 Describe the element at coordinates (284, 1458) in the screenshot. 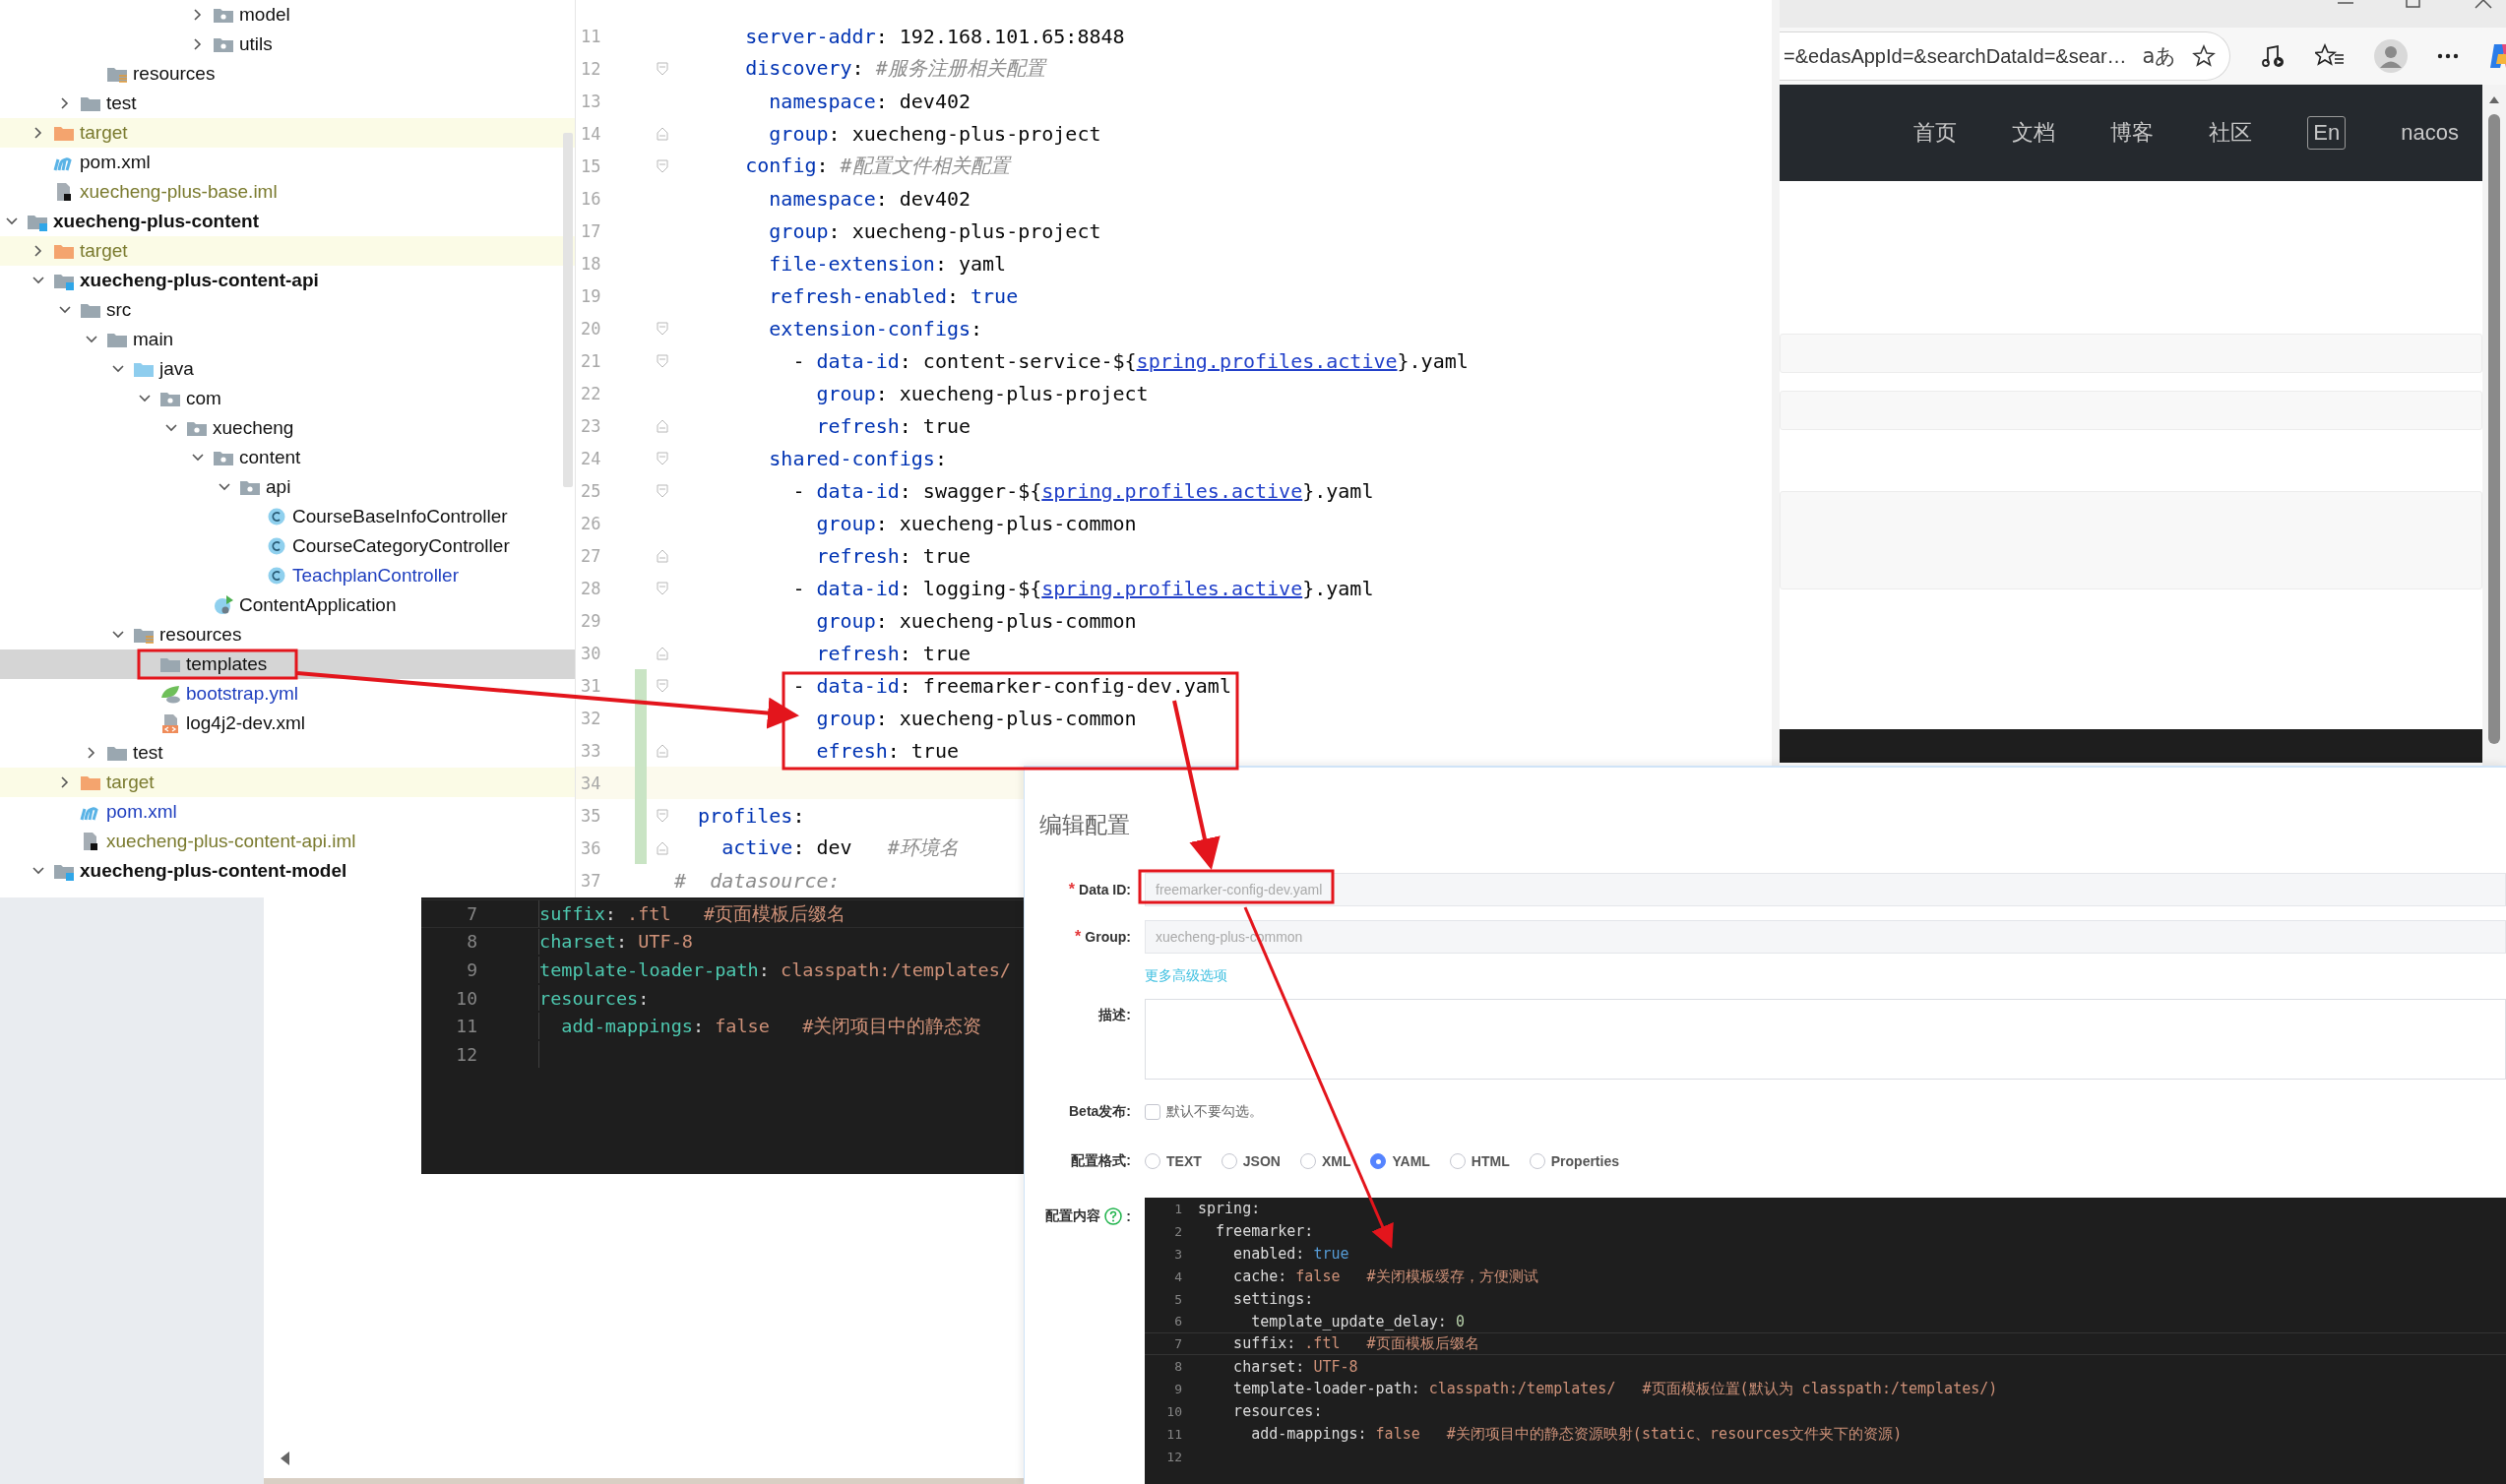

I see `scroll-left-icon` at that location.